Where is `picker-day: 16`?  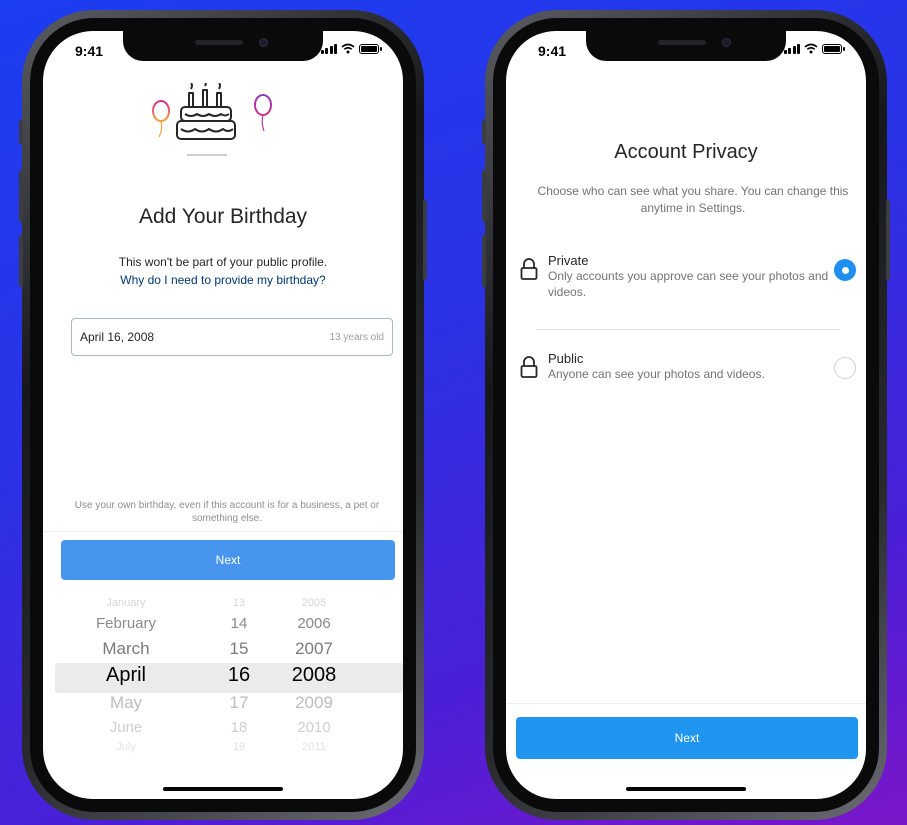
picker-day: 16 is located at coordinates (239, 675).